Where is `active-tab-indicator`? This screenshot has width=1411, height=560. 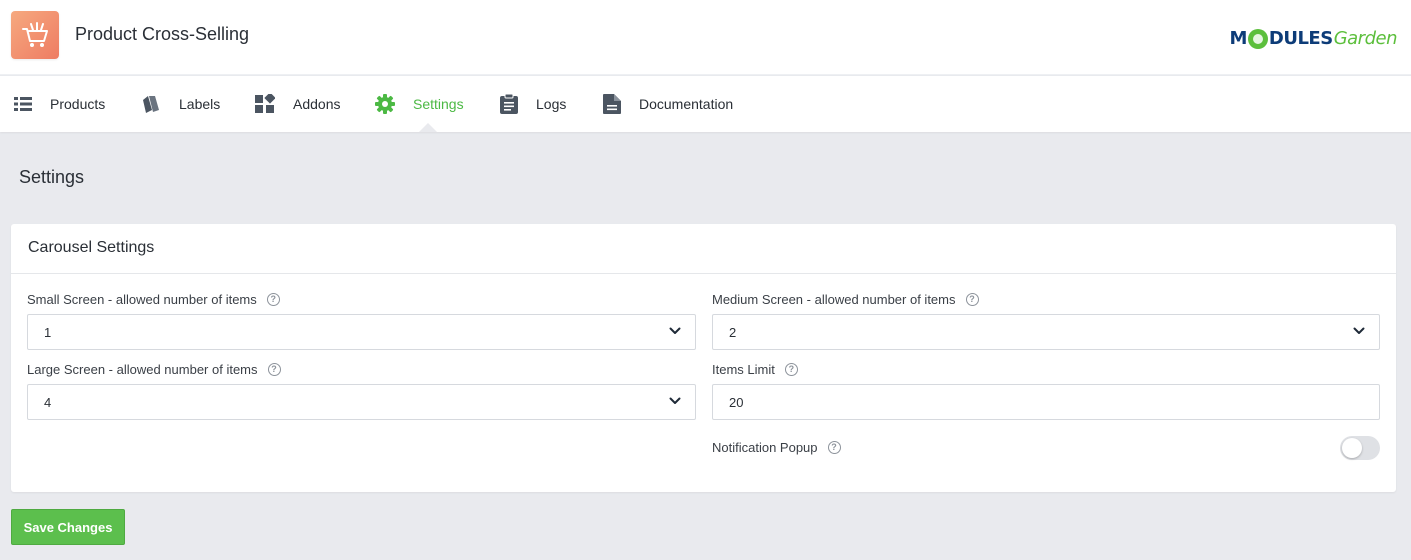 active-tab-indicator is located at coordinates (428, 127).